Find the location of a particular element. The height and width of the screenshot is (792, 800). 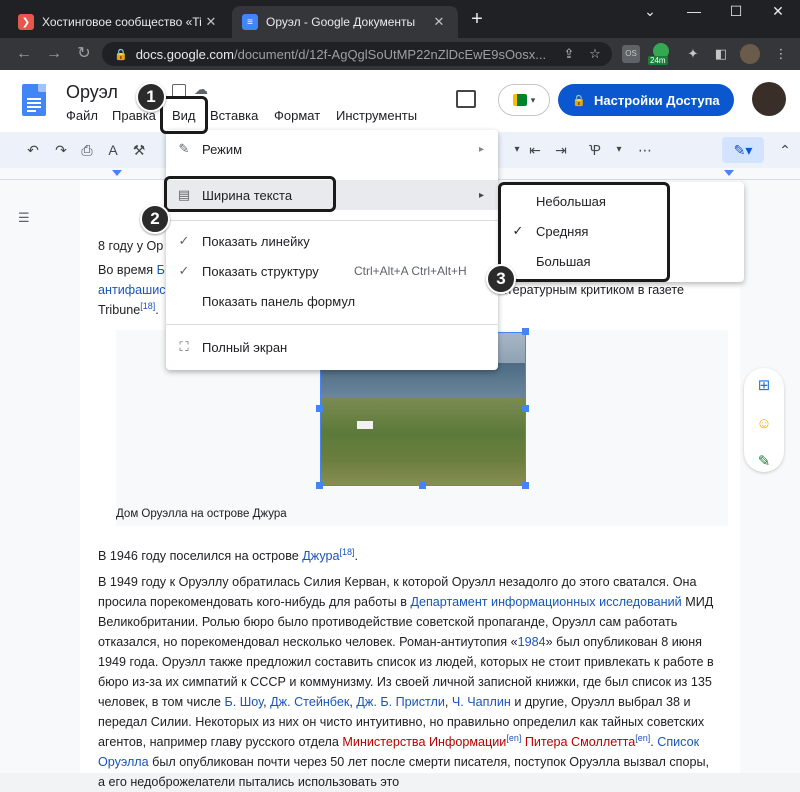

menu-item-show-ruler: ✓ Показать линейку is located at coordinates (332, 241).